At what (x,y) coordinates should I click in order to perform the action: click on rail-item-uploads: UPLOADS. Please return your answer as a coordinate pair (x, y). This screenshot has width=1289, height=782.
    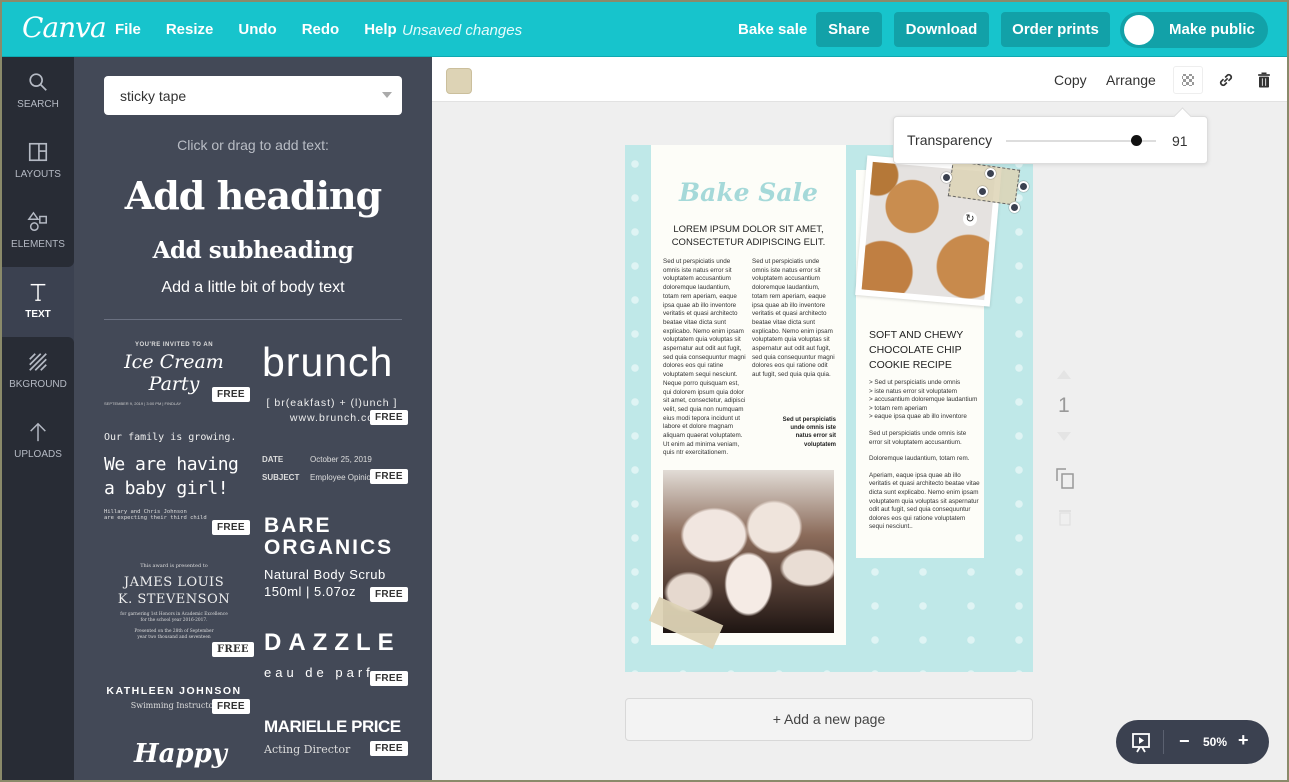
    Looking at the image, I should click on (38, 442).